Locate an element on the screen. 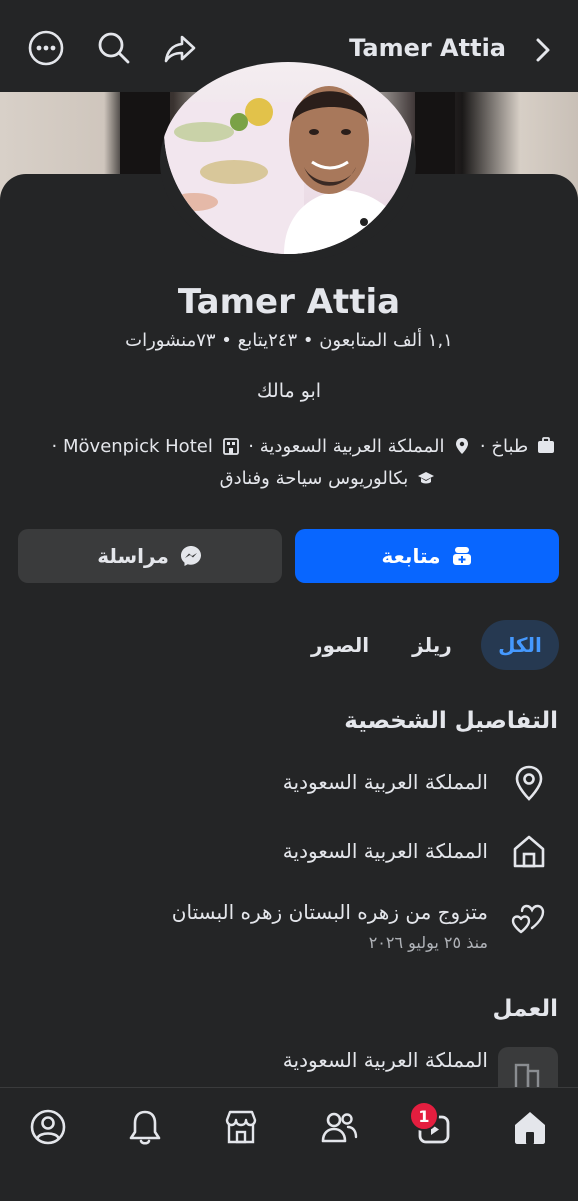 This screenshot has width=578, height=1201. graduation-cap-icon is located at coordinates (426, 478).